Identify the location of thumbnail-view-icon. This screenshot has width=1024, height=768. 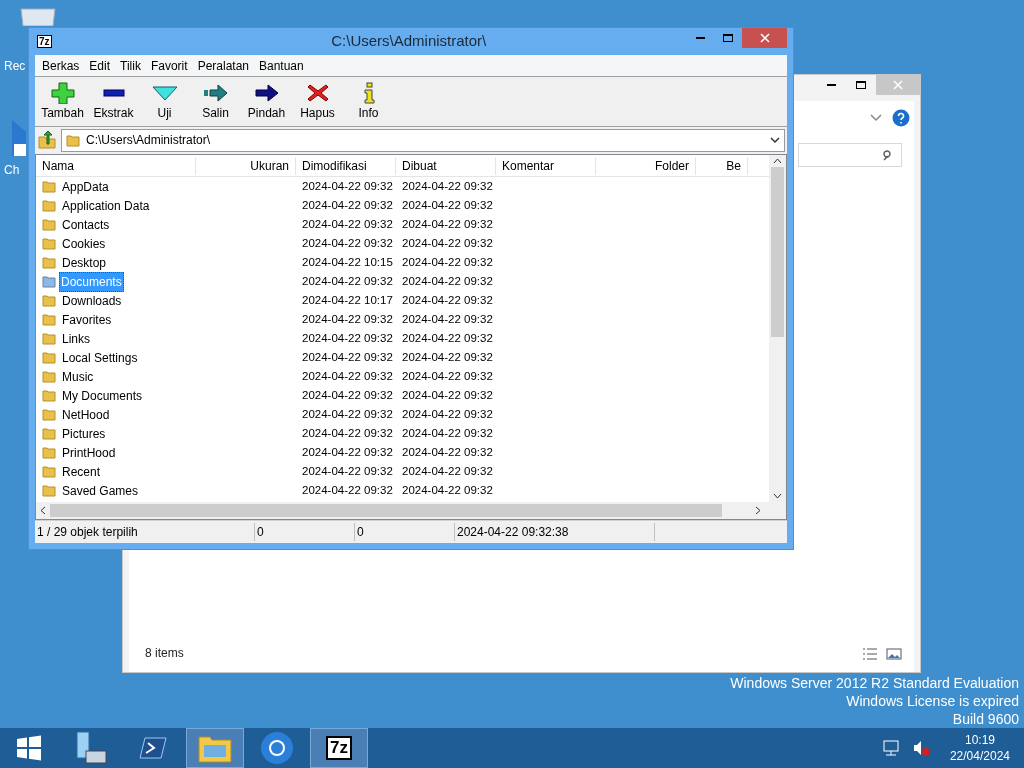
(894, 654).